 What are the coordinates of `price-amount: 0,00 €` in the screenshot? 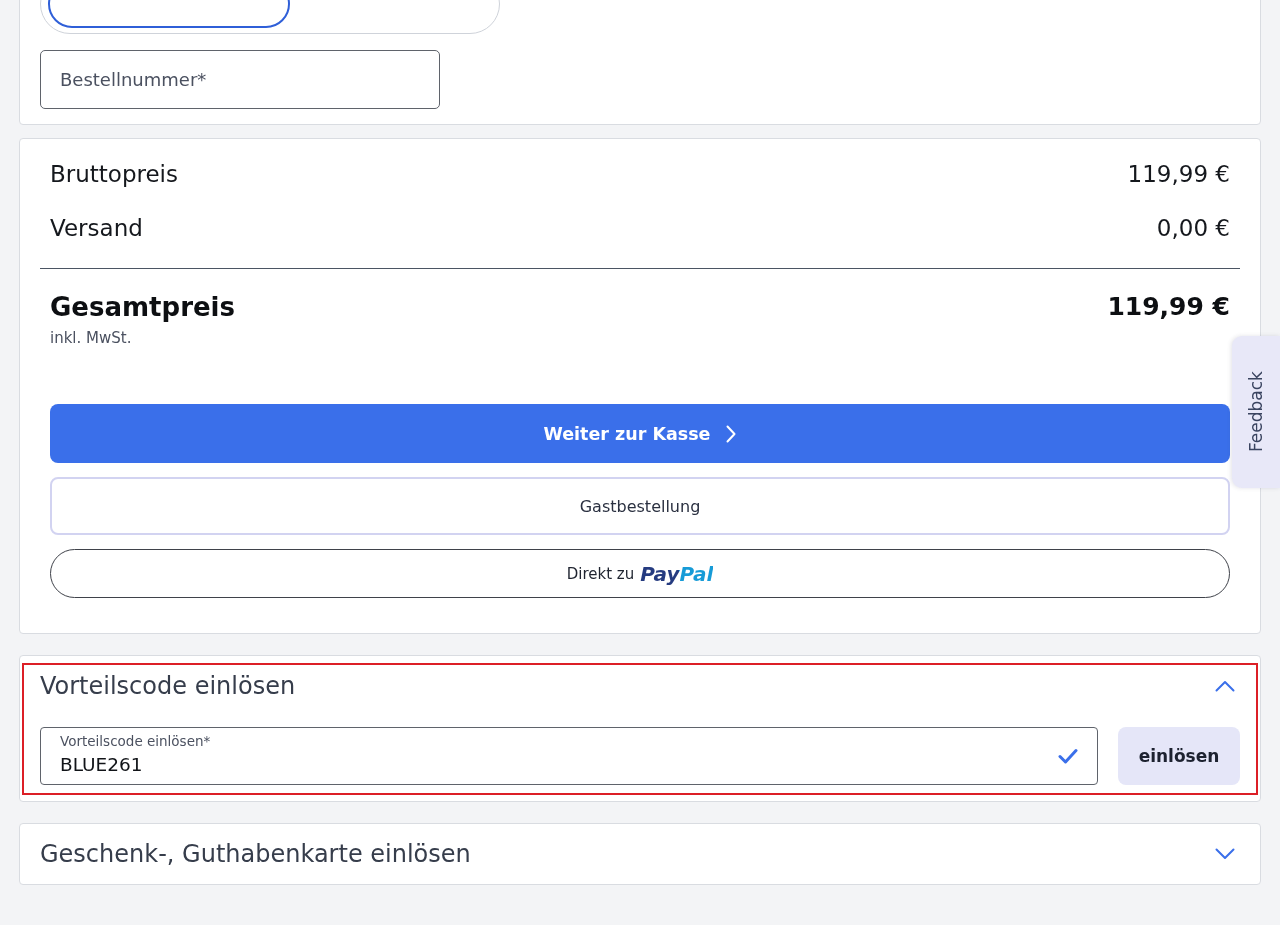 It's located at (1193, 228).